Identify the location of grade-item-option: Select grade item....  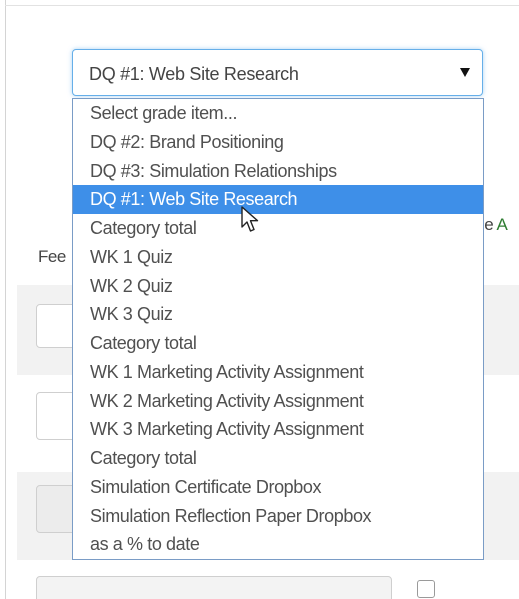
(278, 113).